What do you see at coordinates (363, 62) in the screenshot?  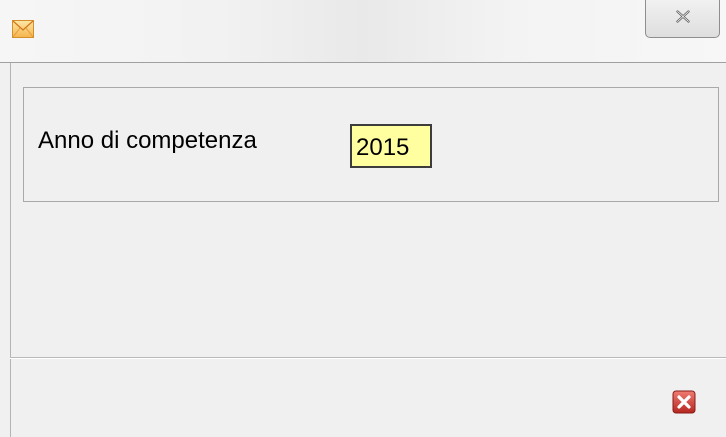 I see `title-bar-divider` at bounding box center [363, 62].